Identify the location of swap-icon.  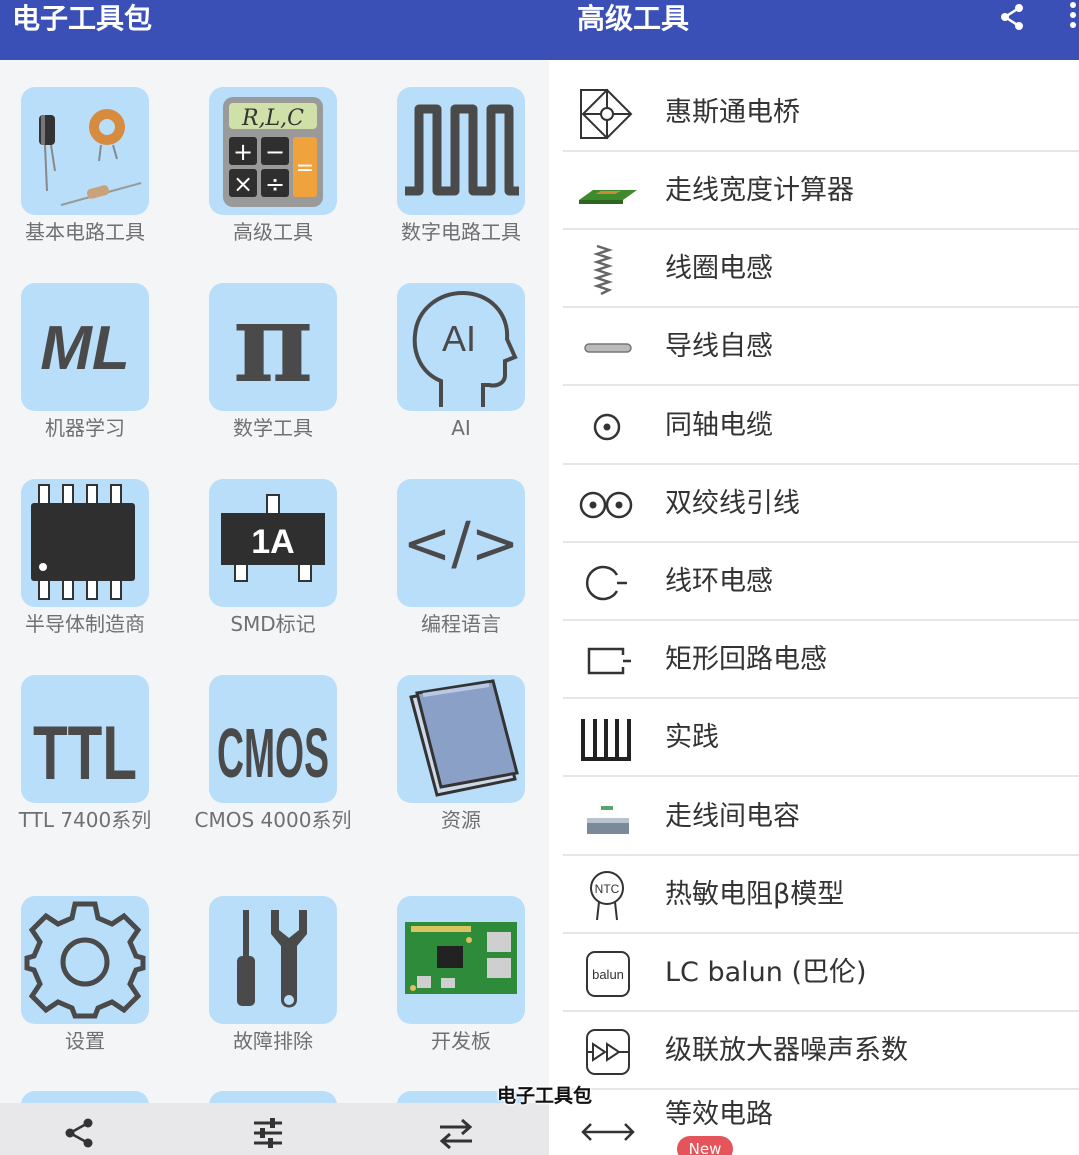
(456, 1134).